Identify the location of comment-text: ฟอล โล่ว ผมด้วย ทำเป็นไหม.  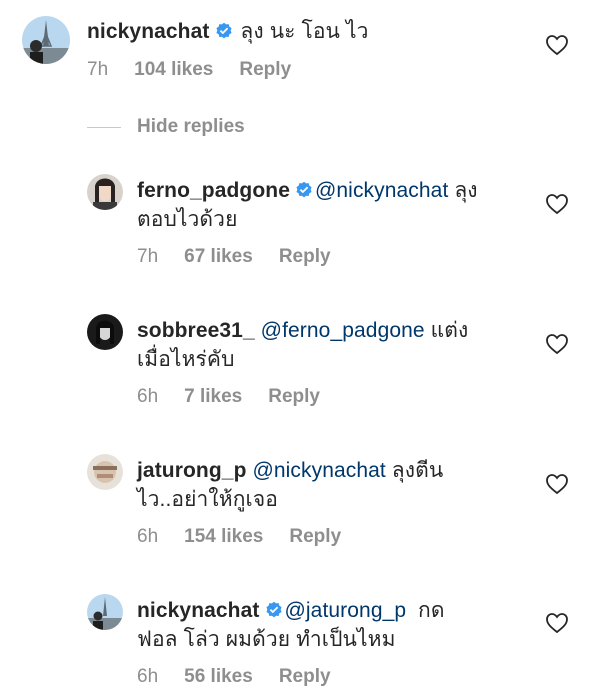
(266, 639).